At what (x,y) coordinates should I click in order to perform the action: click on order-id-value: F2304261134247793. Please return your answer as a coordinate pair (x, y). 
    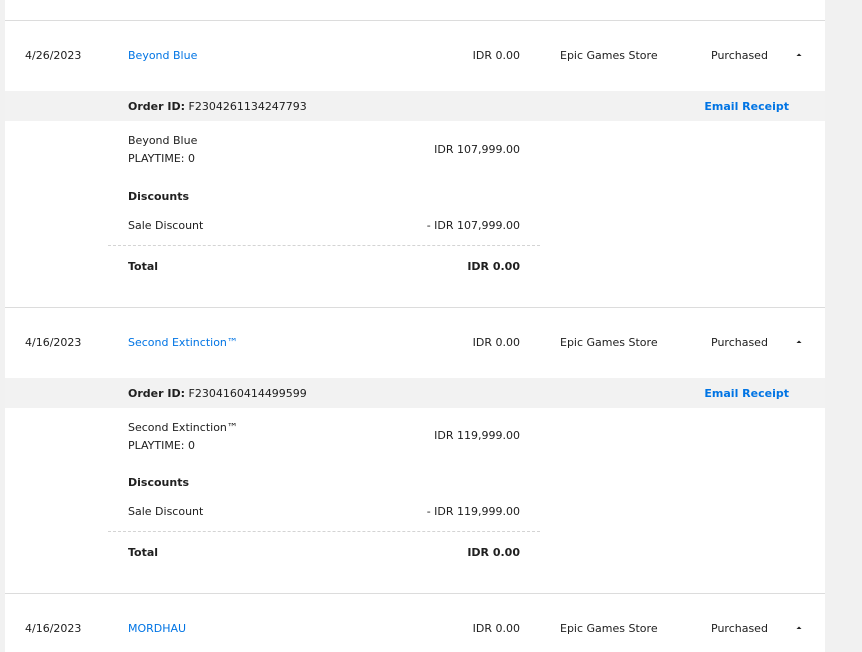
    Looking at the image, I should click on (247, 106).